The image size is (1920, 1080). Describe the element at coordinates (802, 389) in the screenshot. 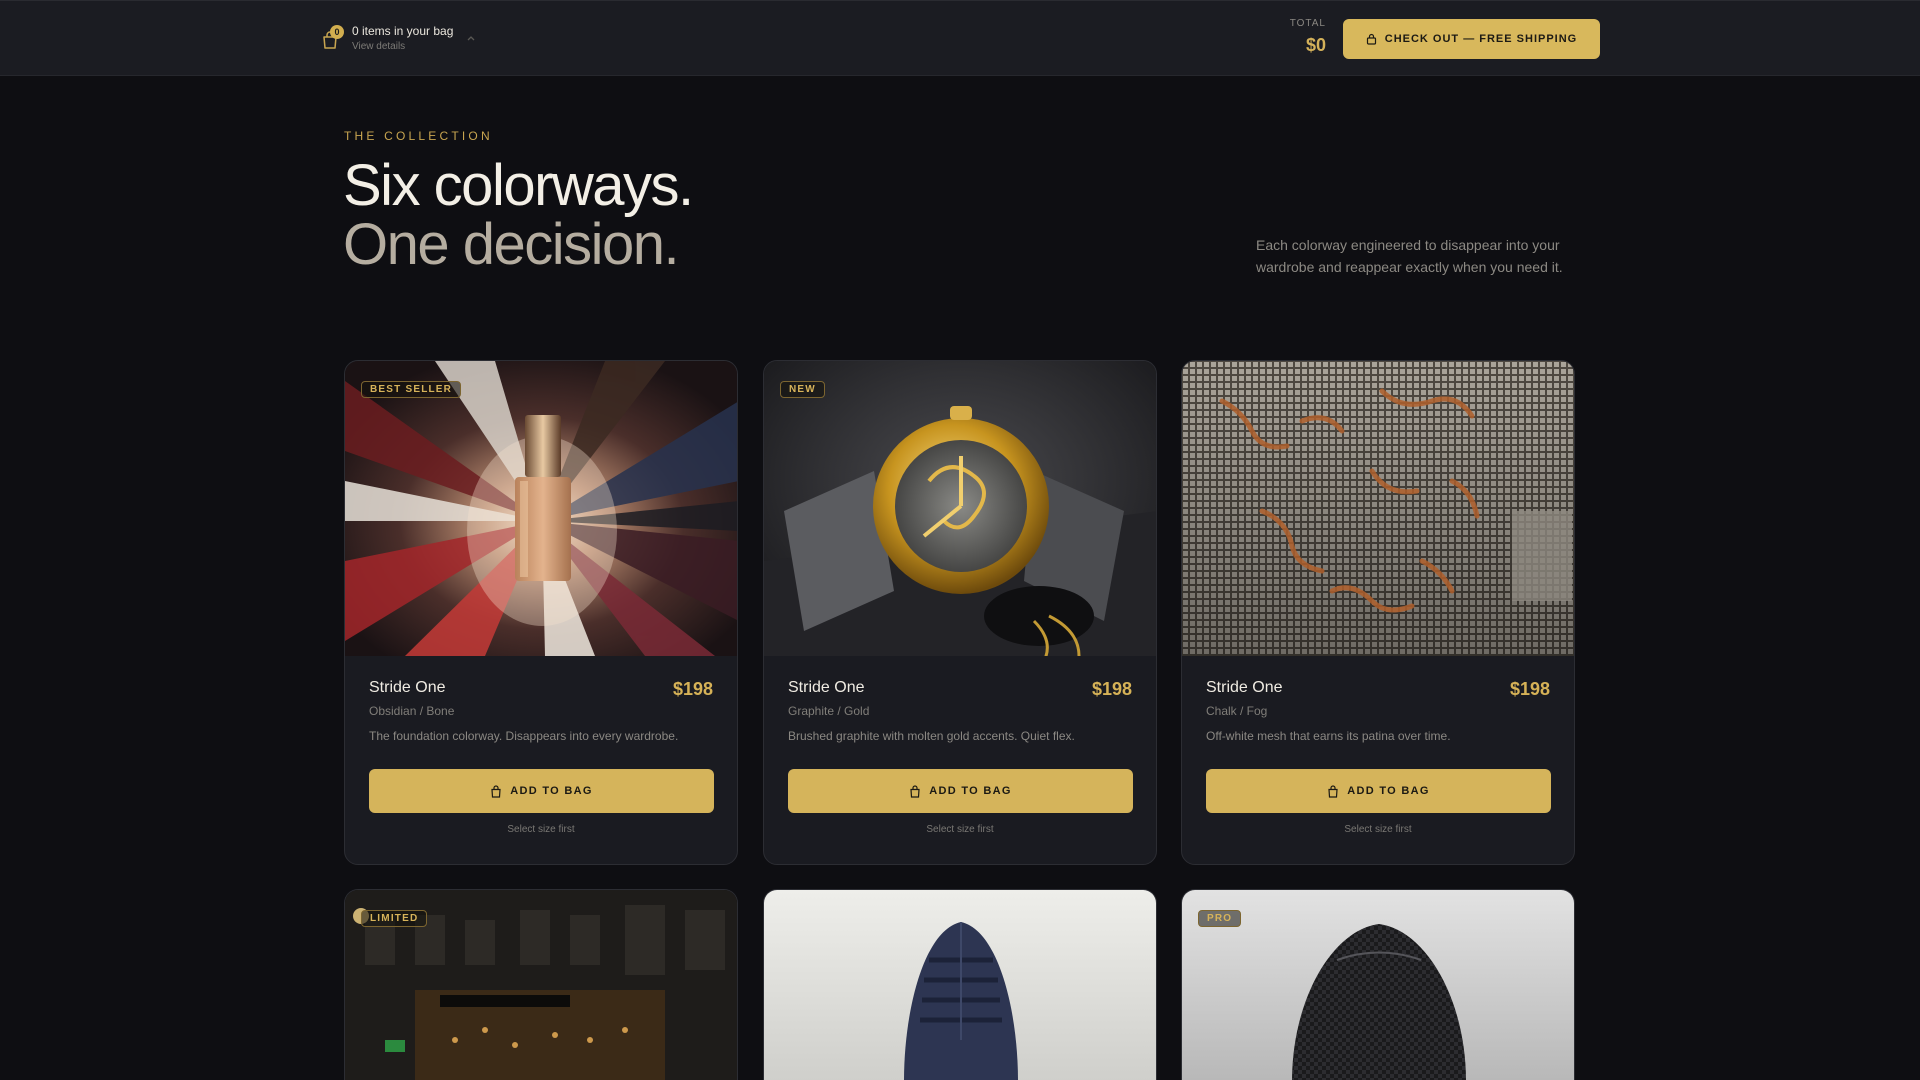

I see `product-badge: NEW` at that location.